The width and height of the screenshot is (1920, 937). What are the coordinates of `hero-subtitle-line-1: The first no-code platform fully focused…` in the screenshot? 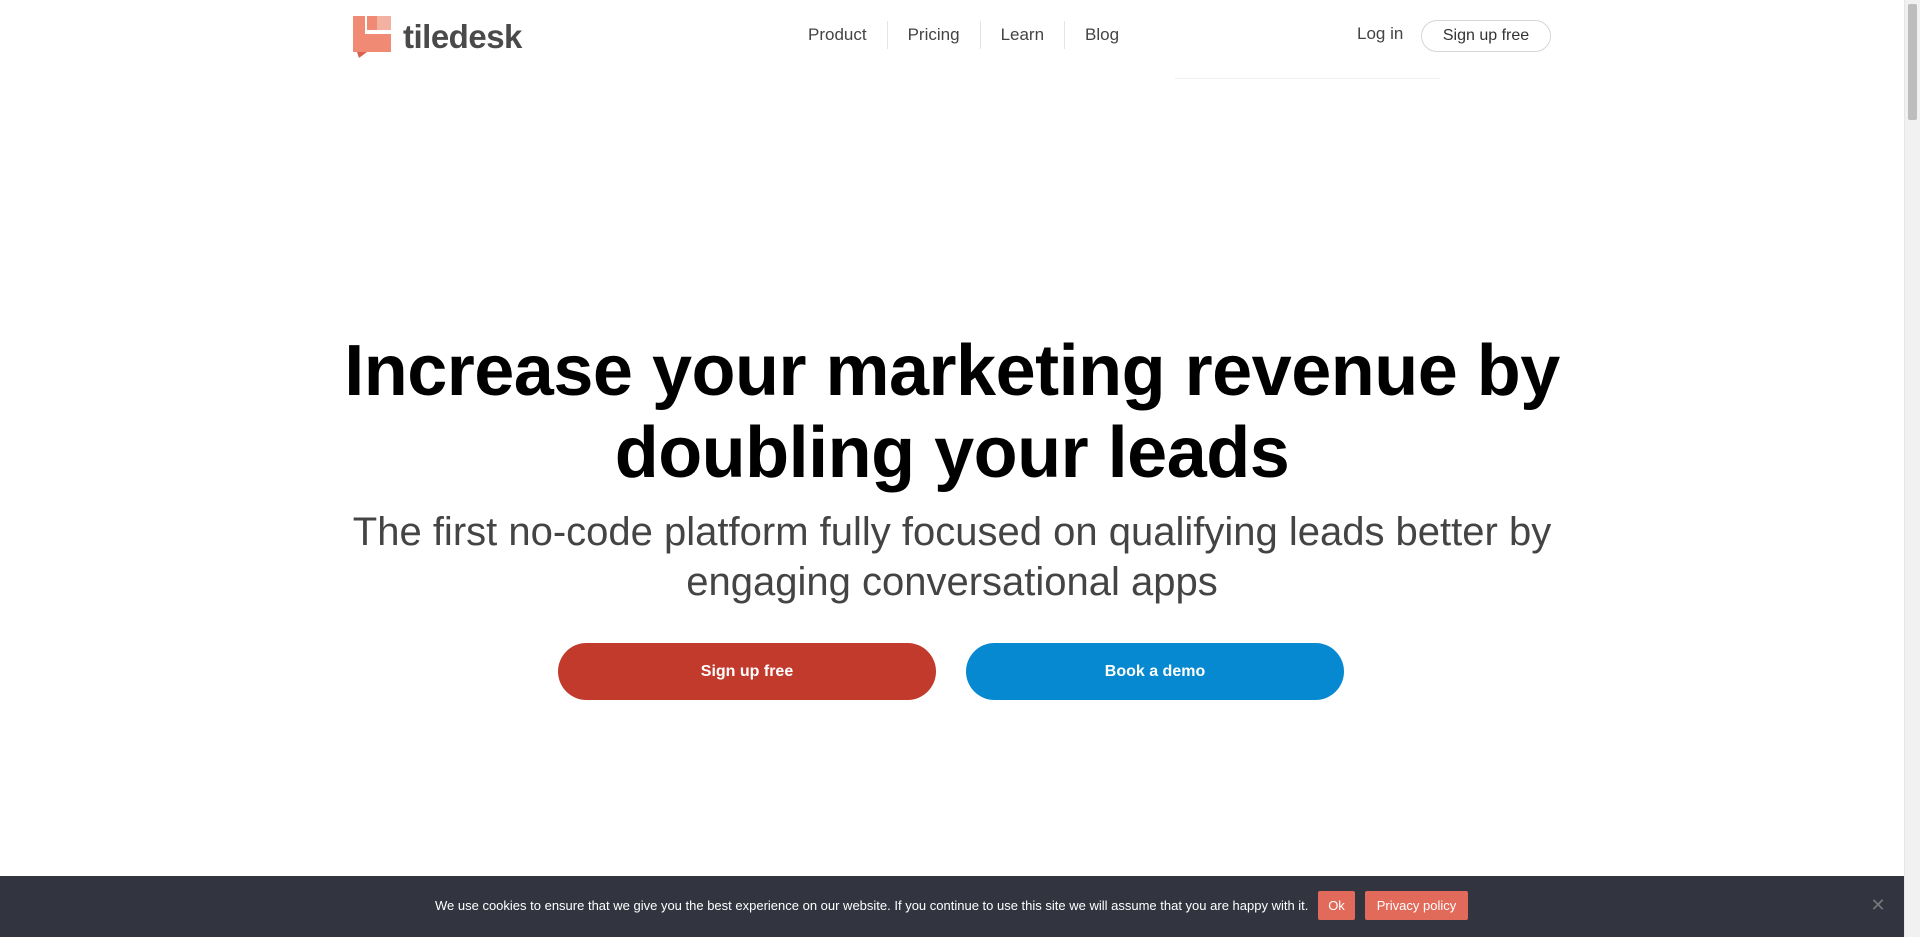 It's located at (952, 532).